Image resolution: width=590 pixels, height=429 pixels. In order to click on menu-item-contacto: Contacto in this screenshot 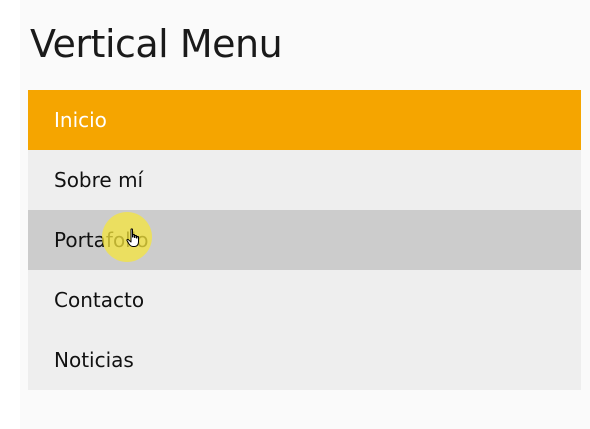, I will do `click(304, 300)`.